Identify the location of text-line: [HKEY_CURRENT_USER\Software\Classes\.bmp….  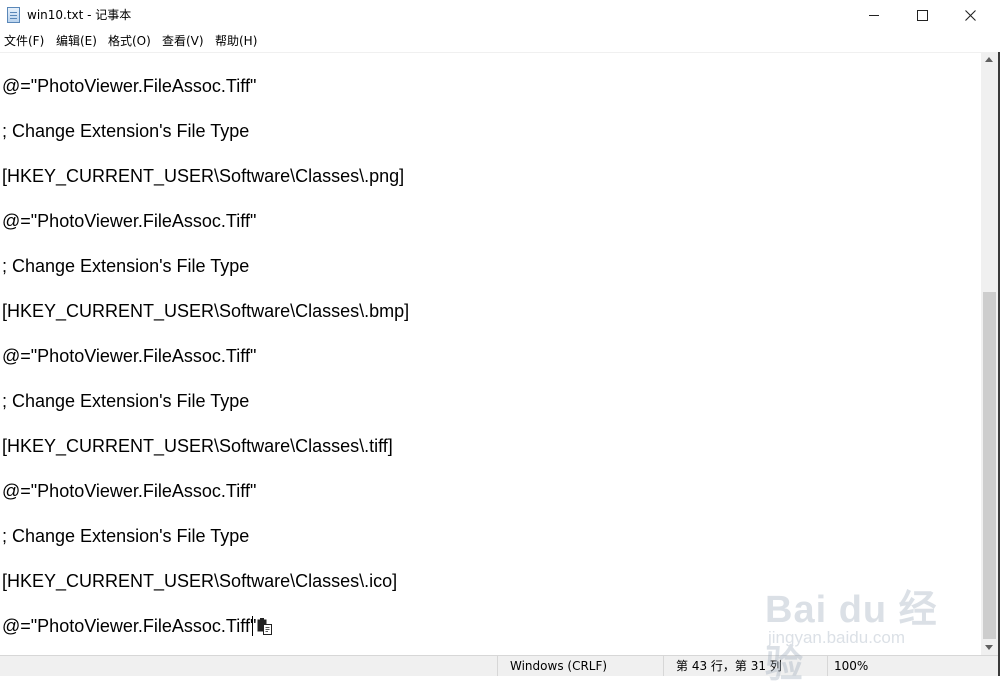
(206, 311).